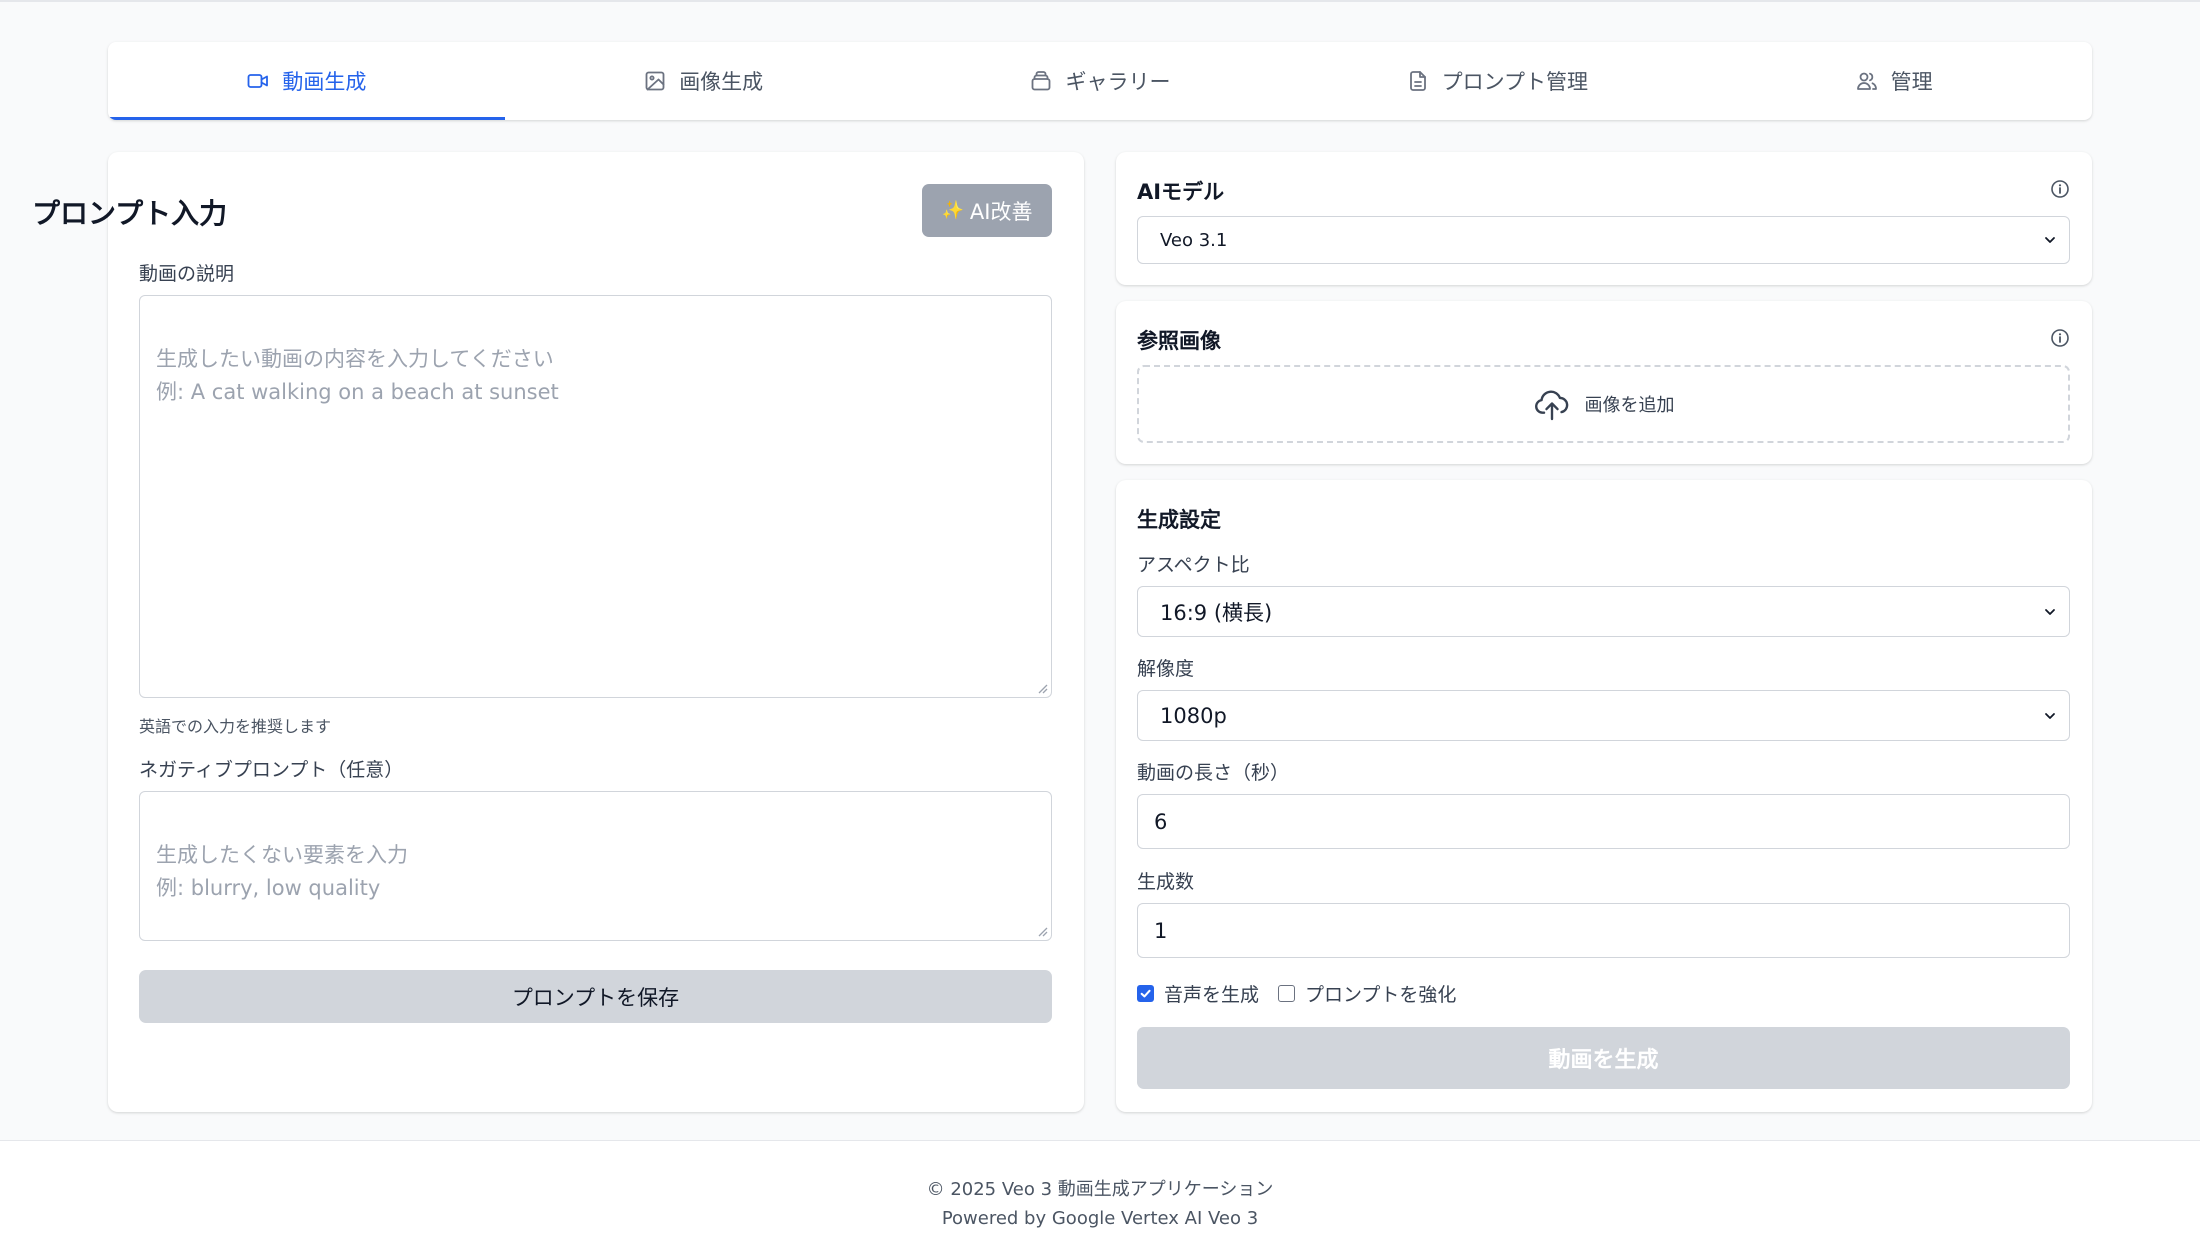  I want to click on save-prompt-button: プロンプトを保存, so click(595, 996).